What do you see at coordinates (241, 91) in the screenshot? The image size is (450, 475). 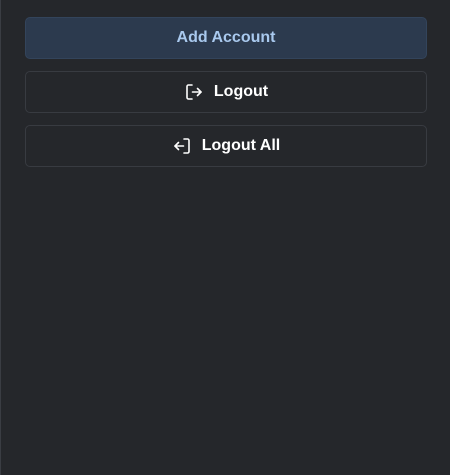 I see `logout-label: Logout` at bounding box center [241, 91].